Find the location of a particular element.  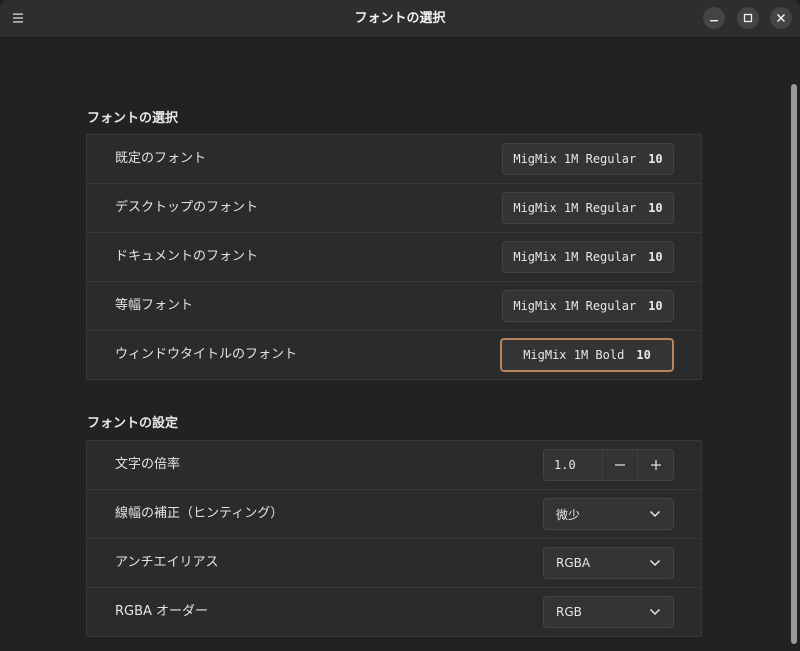

row-label: ドキュメントのフォント is located at coordinates (187, 256).